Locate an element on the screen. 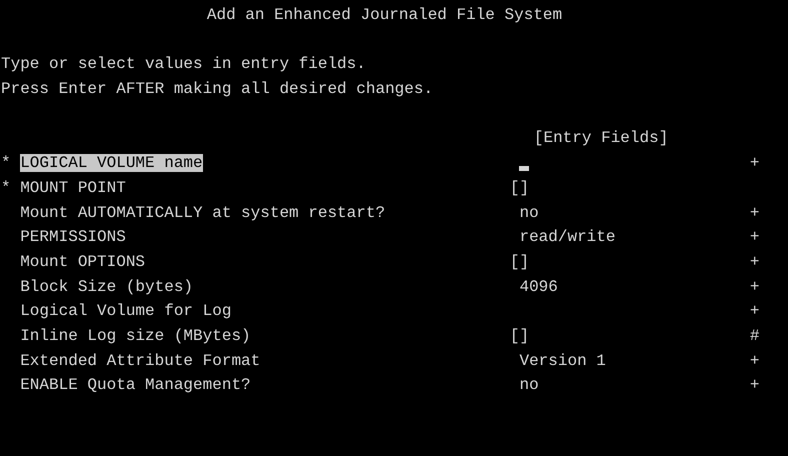  field-label: LOGICAL VOLUME name is located at coordinates (111, 163).